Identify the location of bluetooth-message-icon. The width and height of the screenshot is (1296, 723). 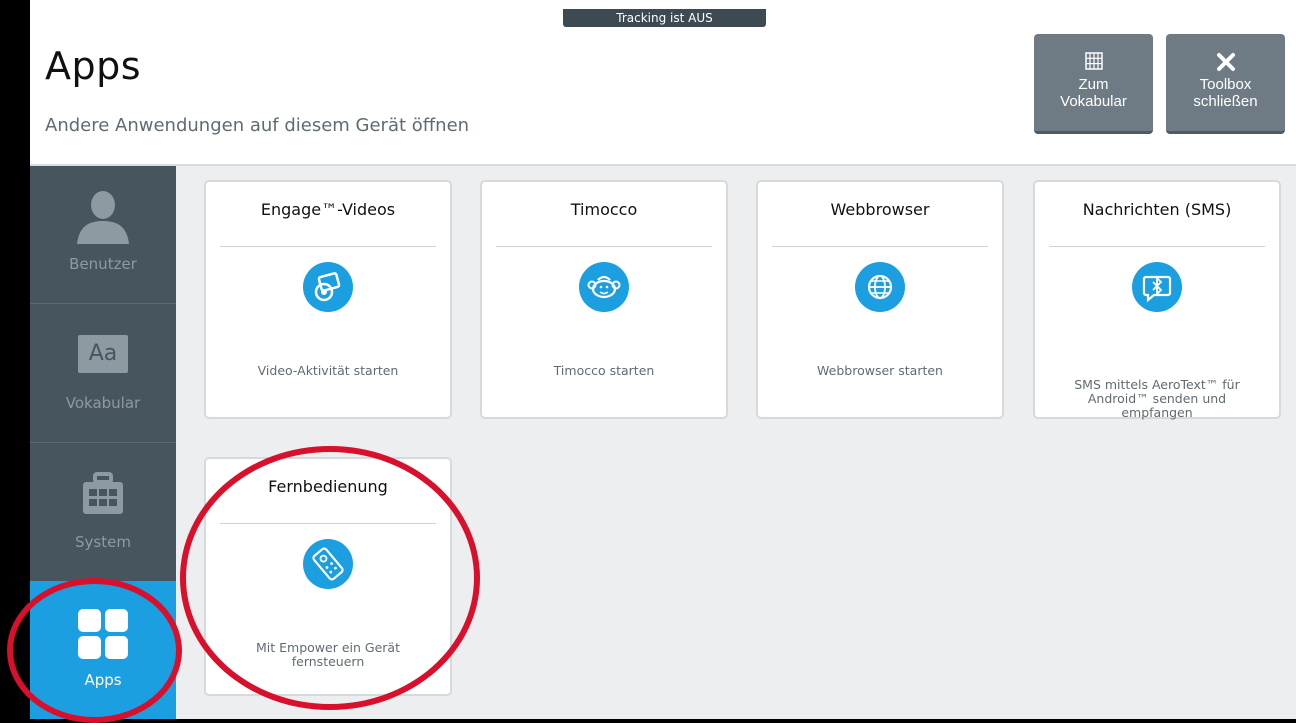
(1157, 287).